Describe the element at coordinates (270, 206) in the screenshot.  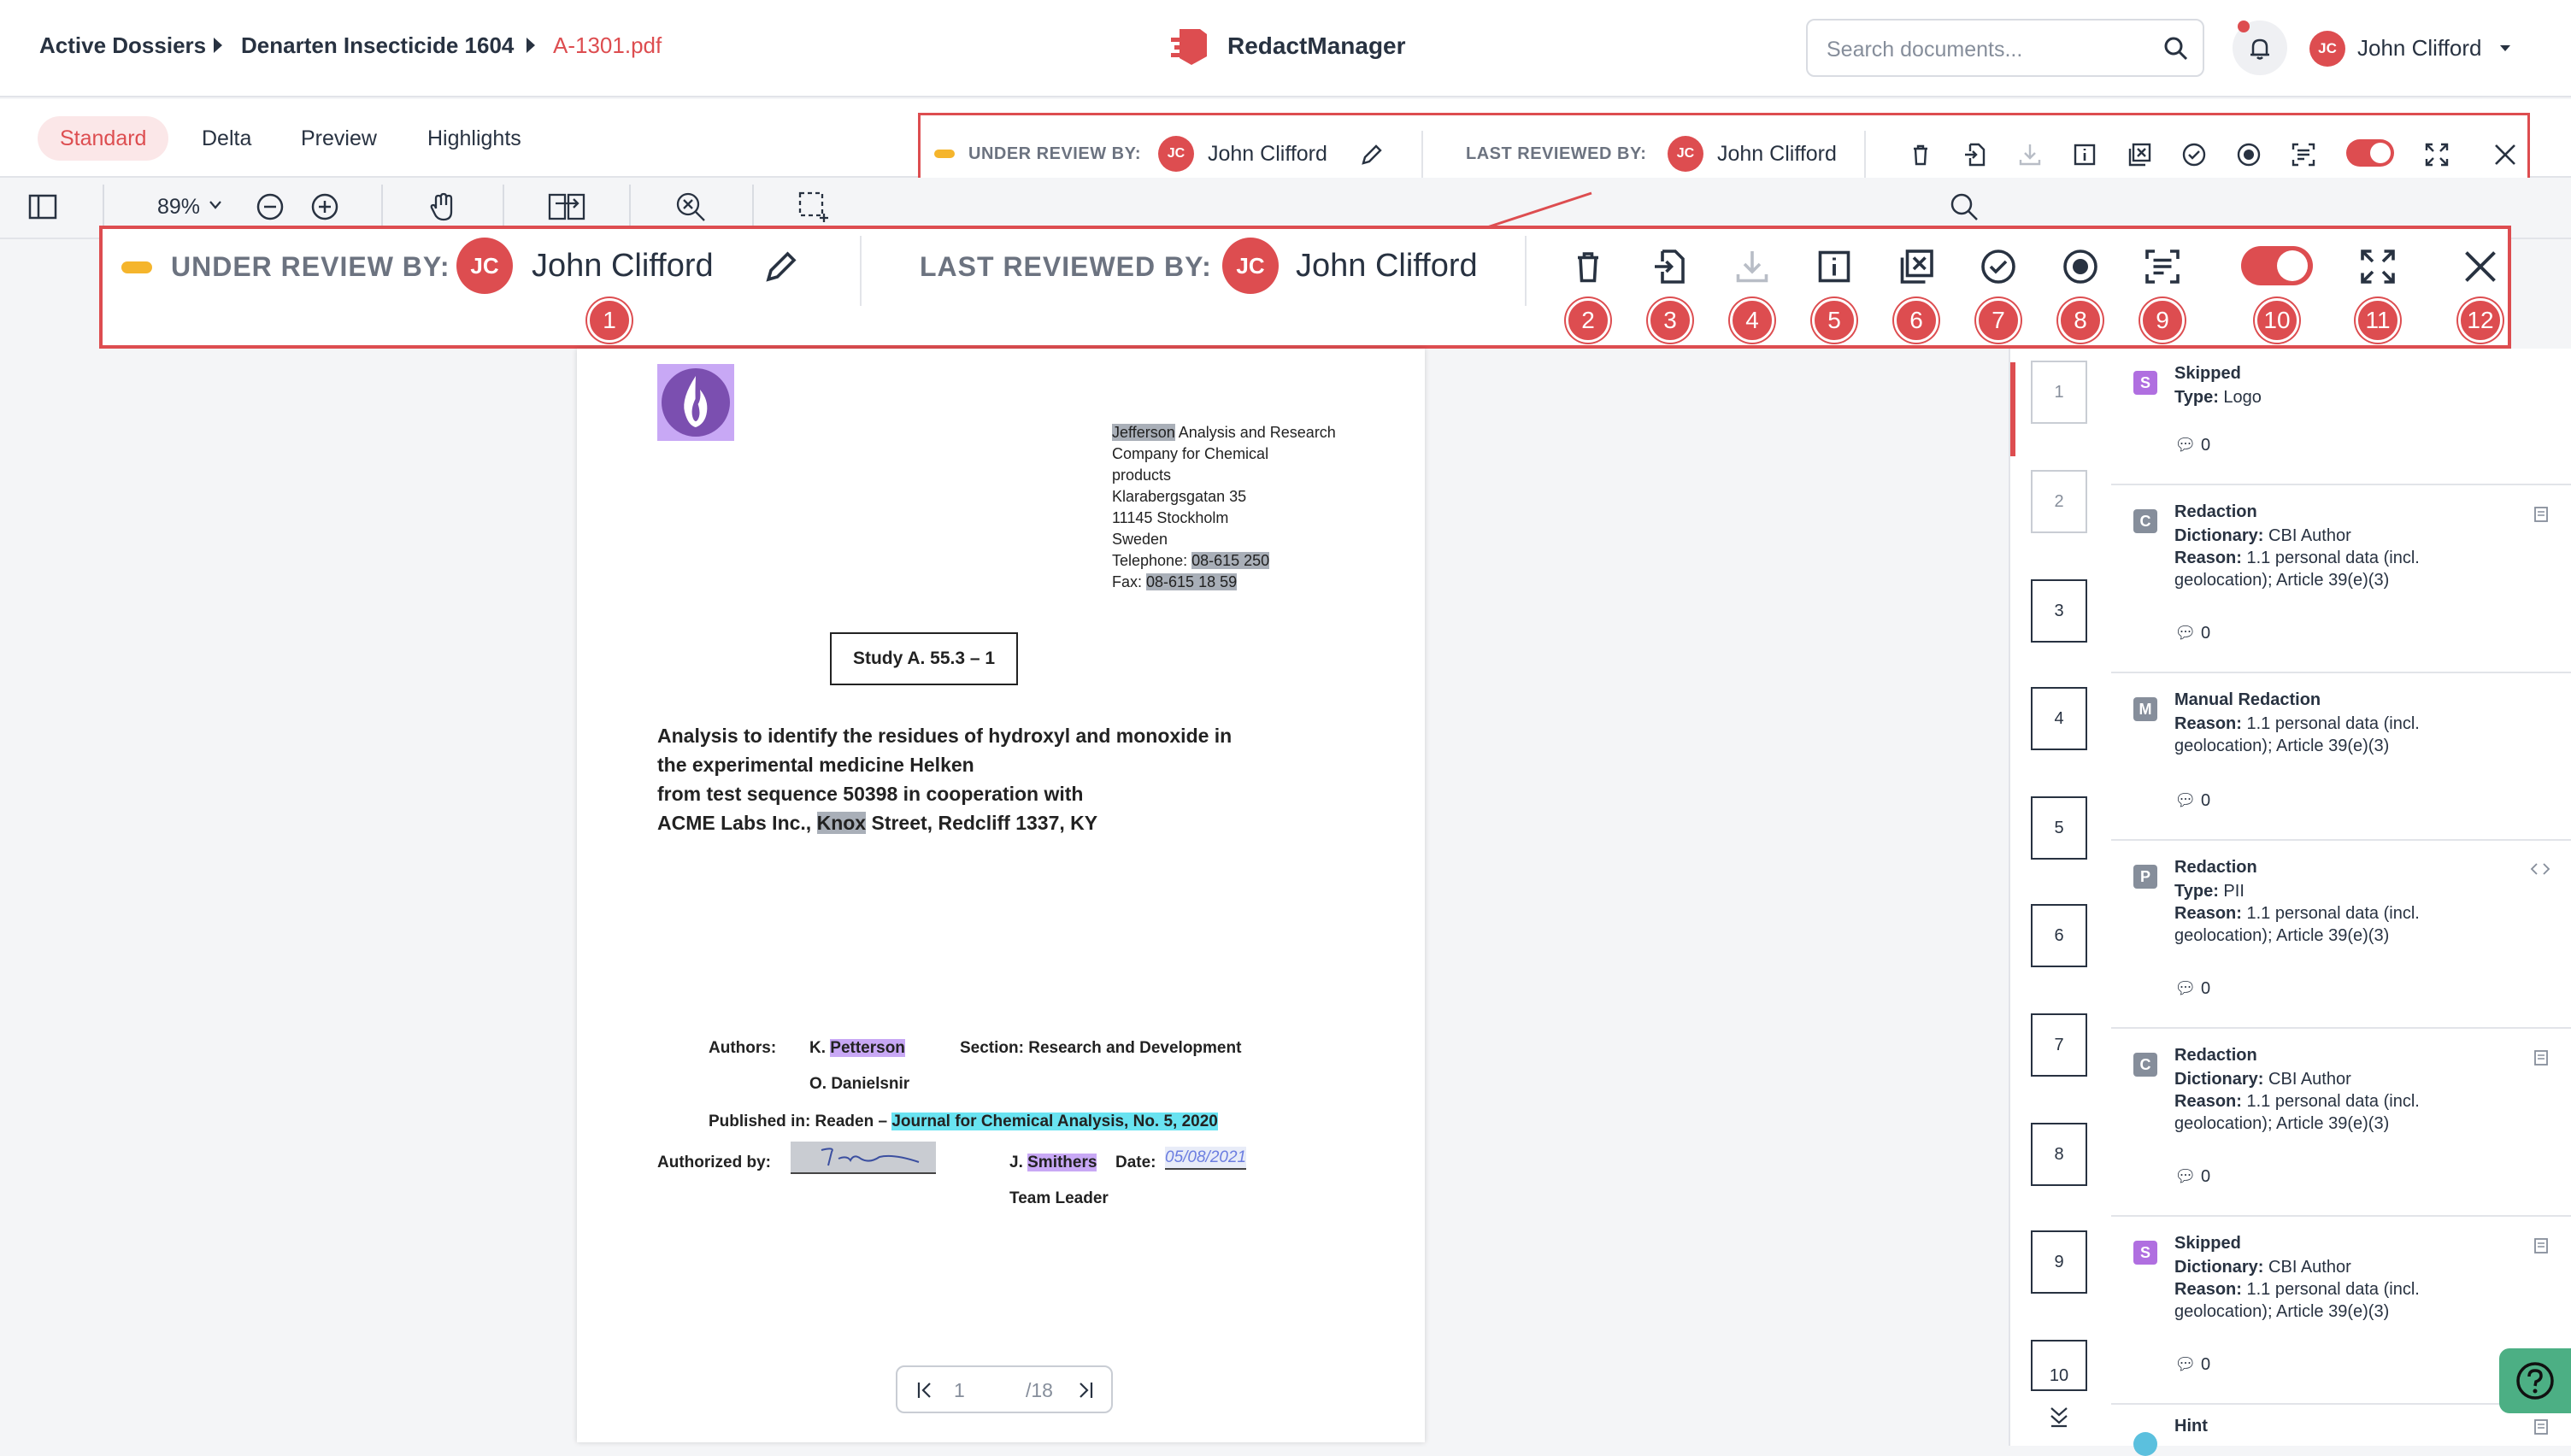
I see `zoom-out-icon` at that location.